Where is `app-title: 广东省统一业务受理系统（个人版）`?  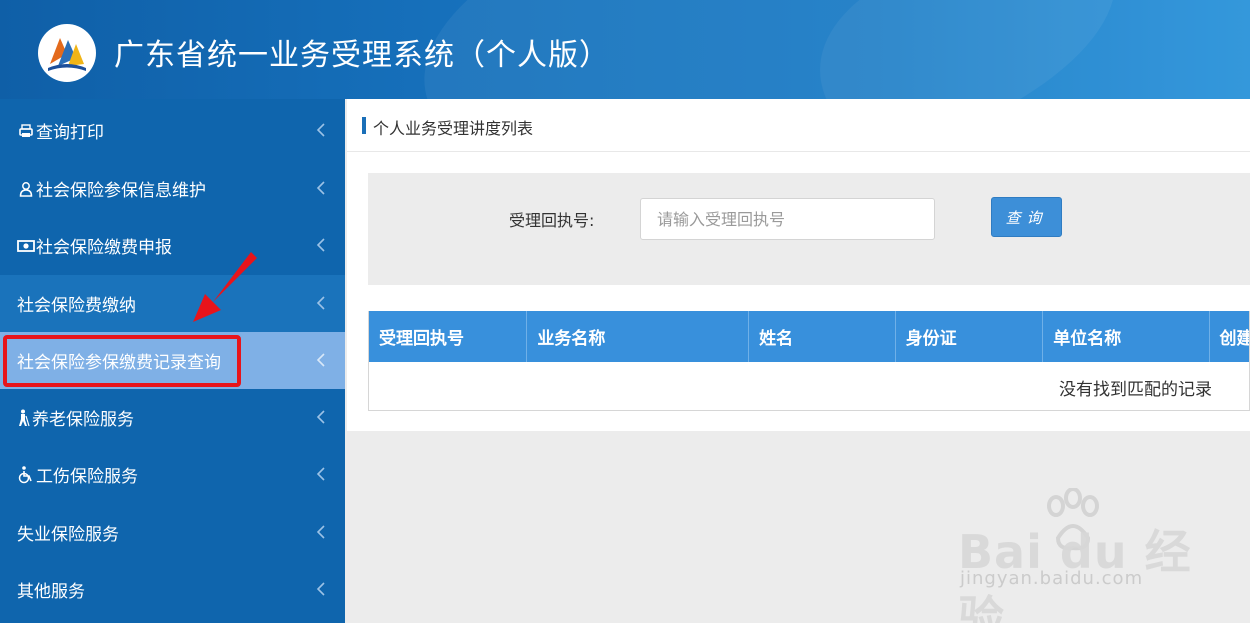 app-title: 广东省统一业务受理系统（个人版） is located at coordinates (362, 55).